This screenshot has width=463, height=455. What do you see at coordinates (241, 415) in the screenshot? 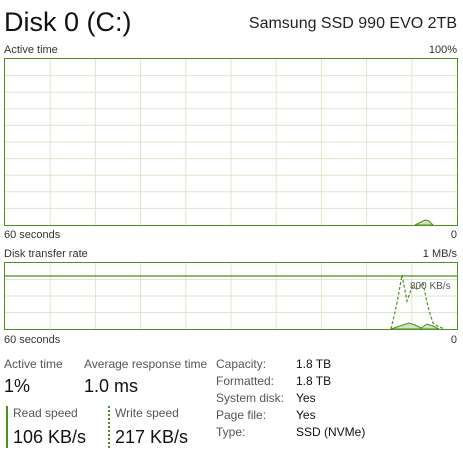
I see `property-key: Page file:` at bounding box center [241, 415].